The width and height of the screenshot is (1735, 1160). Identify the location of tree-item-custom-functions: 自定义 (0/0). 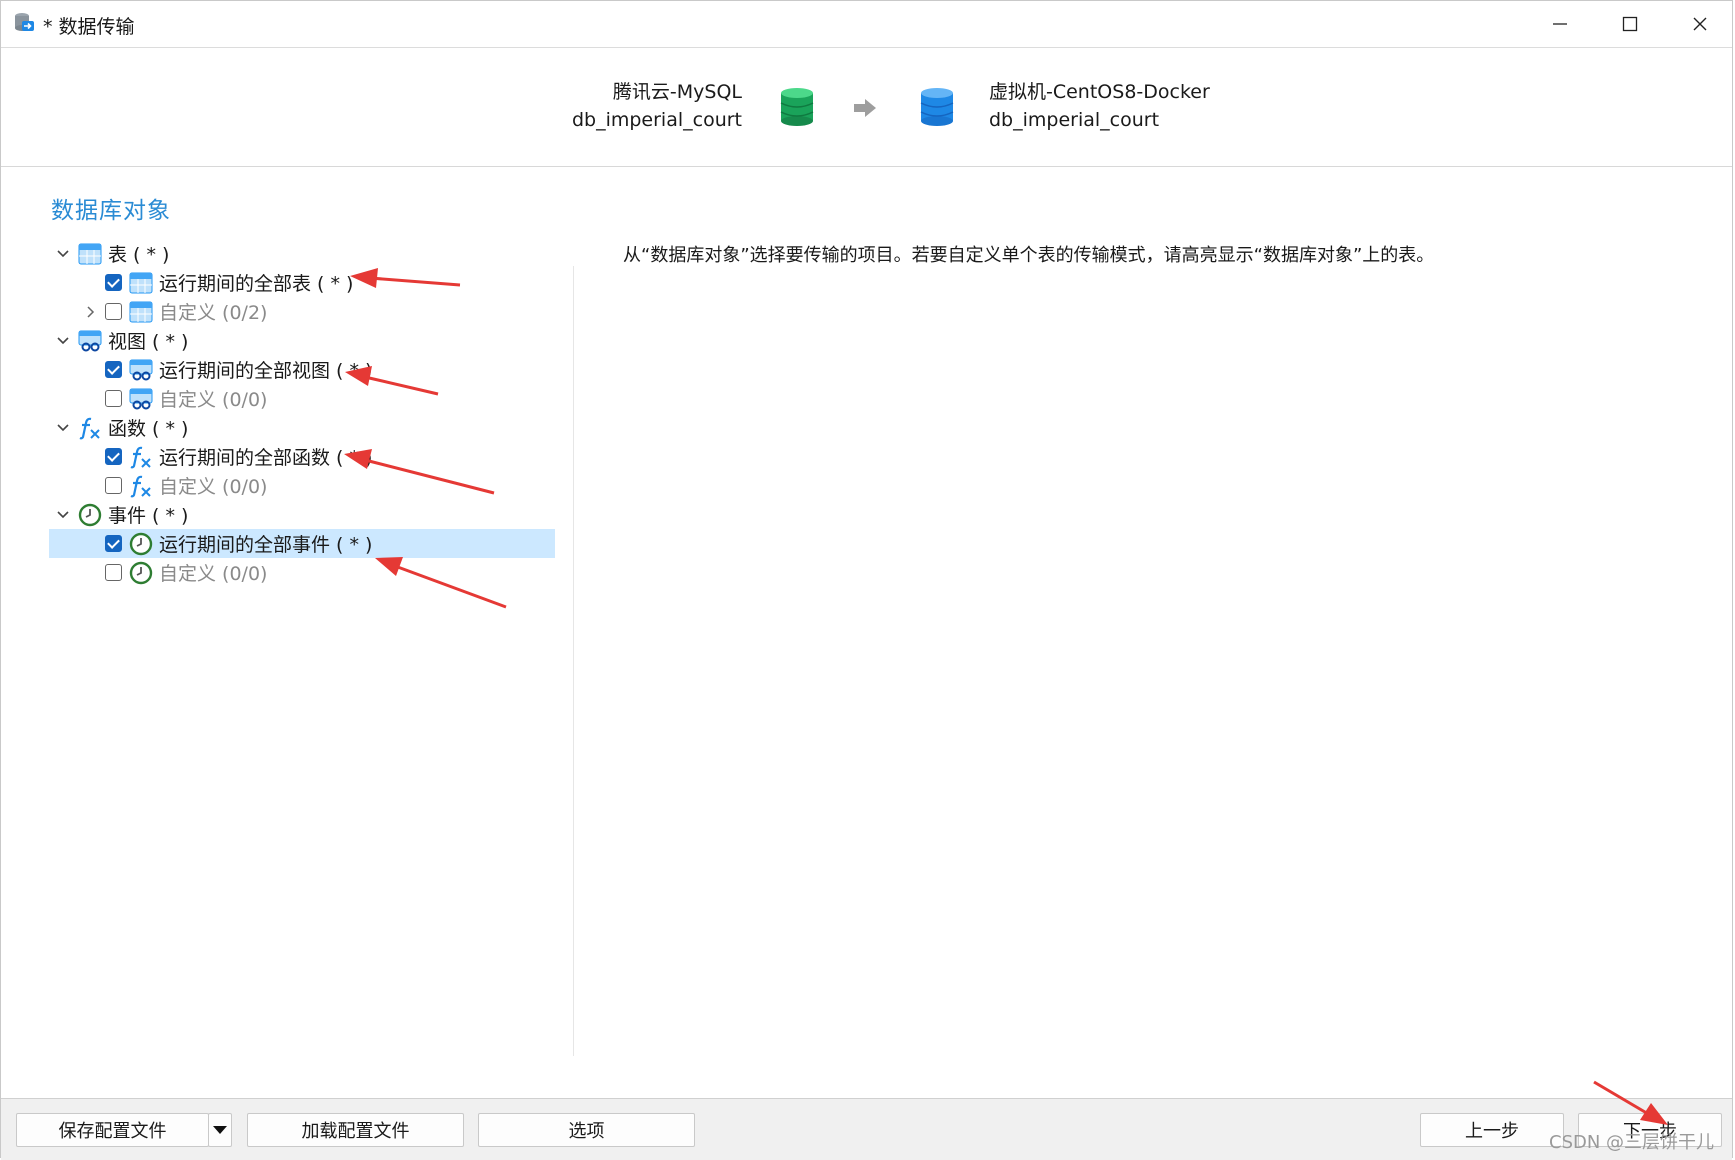
(302, 485).